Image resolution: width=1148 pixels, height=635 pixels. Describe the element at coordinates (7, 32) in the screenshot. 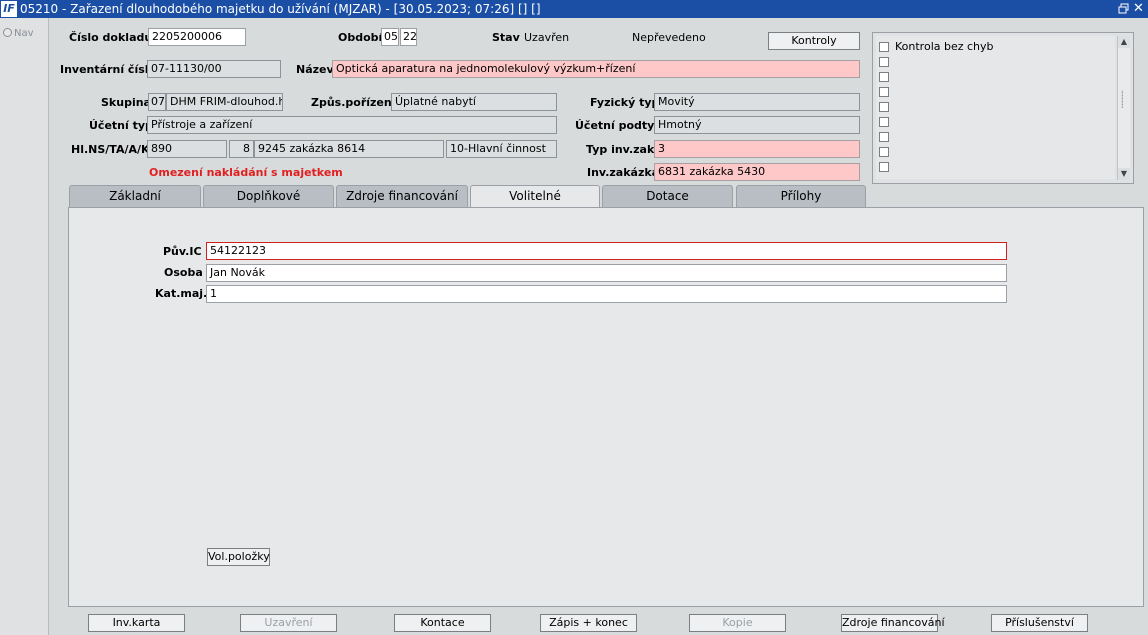

I see `radio-icon` at that location.